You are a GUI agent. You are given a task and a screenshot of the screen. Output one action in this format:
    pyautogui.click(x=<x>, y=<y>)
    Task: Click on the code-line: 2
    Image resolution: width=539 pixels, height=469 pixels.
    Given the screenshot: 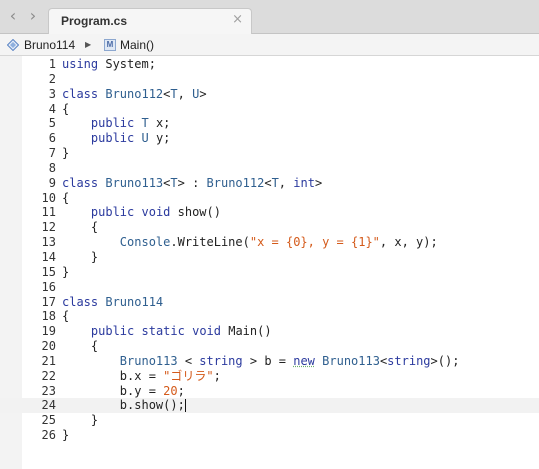 What is the action you would take?
    pyautogui.click(x=269, y=79)
    